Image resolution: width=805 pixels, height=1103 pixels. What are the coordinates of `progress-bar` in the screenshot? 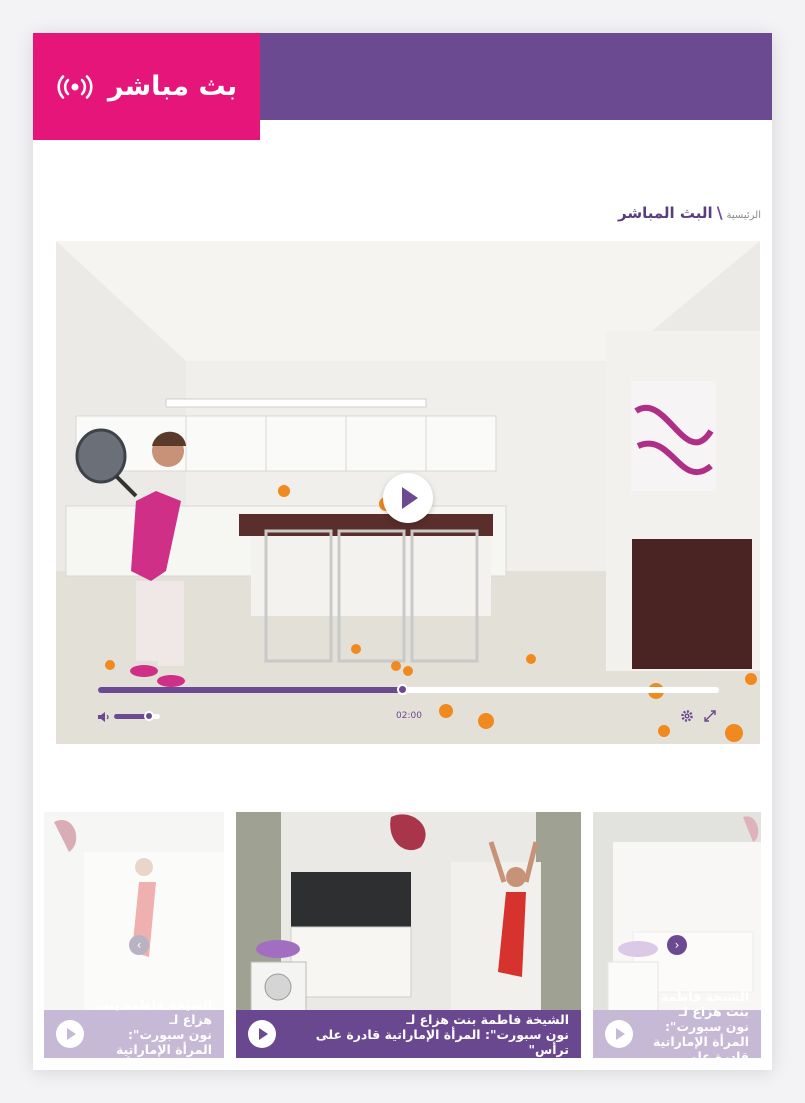 It's located at (408, 689).